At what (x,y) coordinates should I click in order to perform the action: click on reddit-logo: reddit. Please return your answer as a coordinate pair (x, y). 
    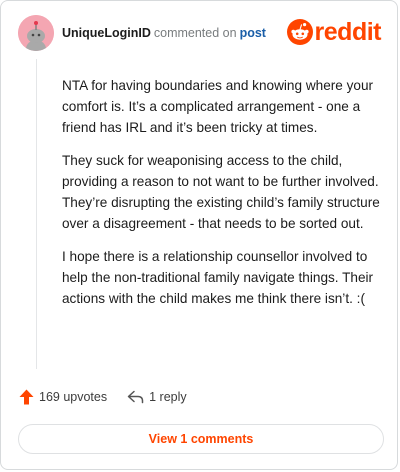
    Looking at the image, I should click on (334, 31).